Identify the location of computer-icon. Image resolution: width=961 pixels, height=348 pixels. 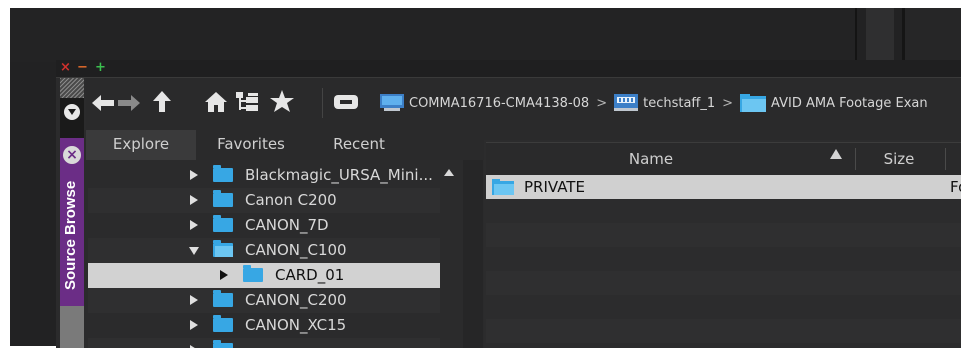
(392, 102).